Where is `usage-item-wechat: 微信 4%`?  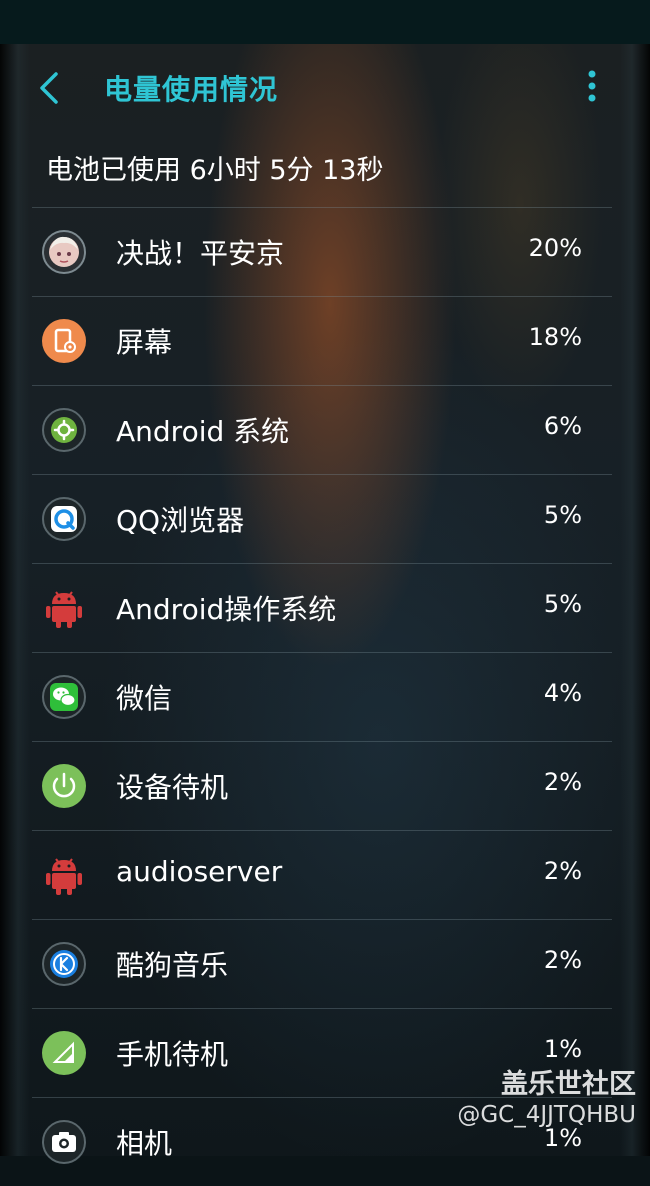 usage-item-wechat: 微信 4% is located at coordinates (322, 696).